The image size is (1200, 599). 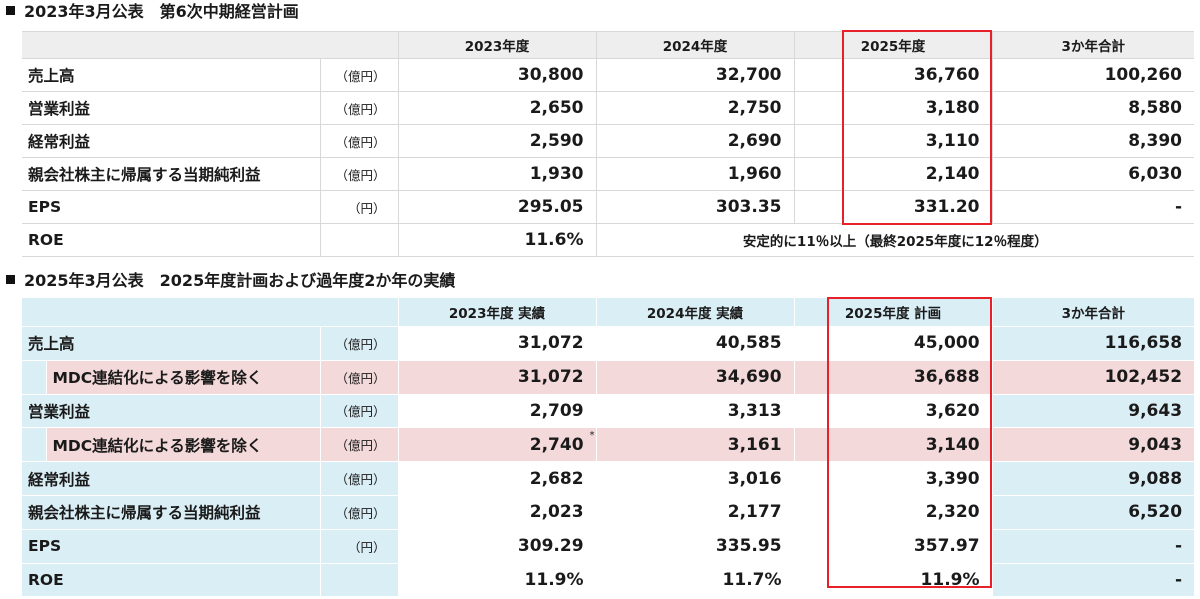 What do you see at coordinates (497, 478) in the screenshot?
I see `cell-value: 2,682` at bounding box center [497, 478].